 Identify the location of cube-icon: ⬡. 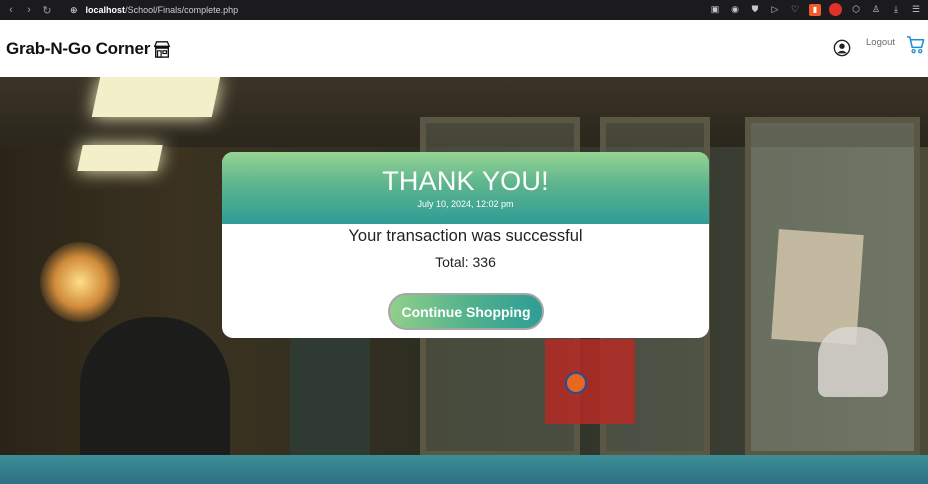
(856, 10).